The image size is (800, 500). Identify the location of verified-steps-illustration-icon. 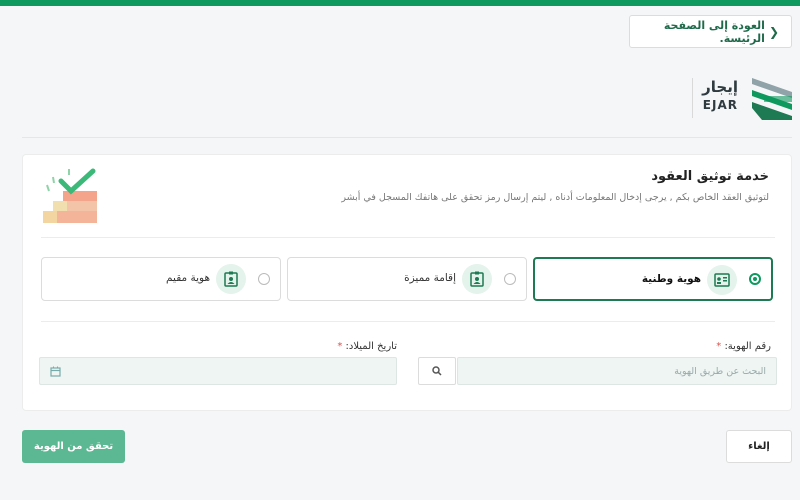
(70, 195).